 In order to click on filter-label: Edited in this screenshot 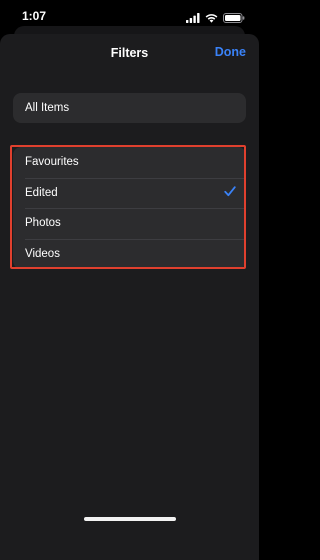, I will do `click(41, 192)`.